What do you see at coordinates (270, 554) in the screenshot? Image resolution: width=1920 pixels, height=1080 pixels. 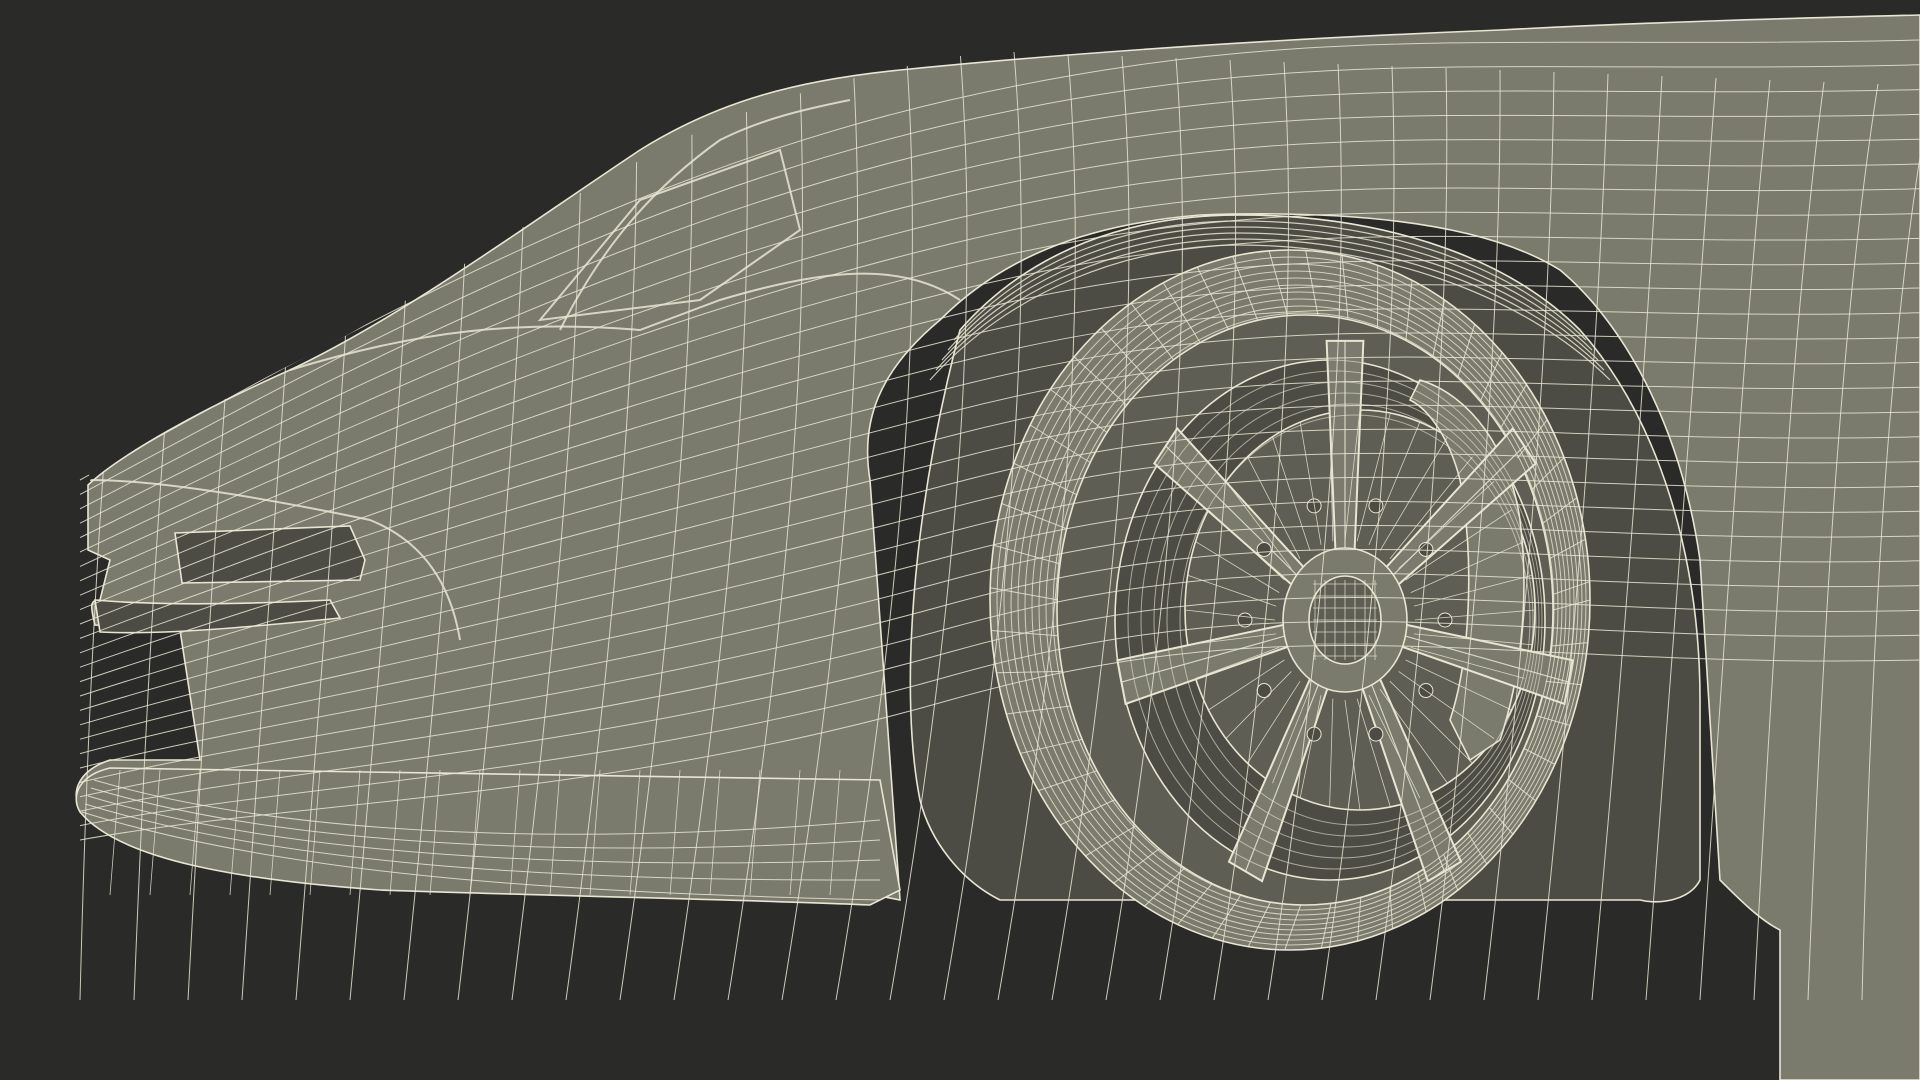 I see `headlight-cluster` at bounding box center [270, 554].